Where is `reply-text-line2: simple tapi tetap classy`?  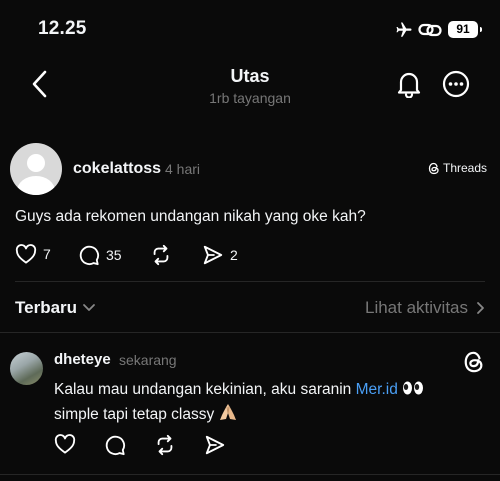 reply-text-line2: simple tapi tetap classy is located at coordinates (134, 414).